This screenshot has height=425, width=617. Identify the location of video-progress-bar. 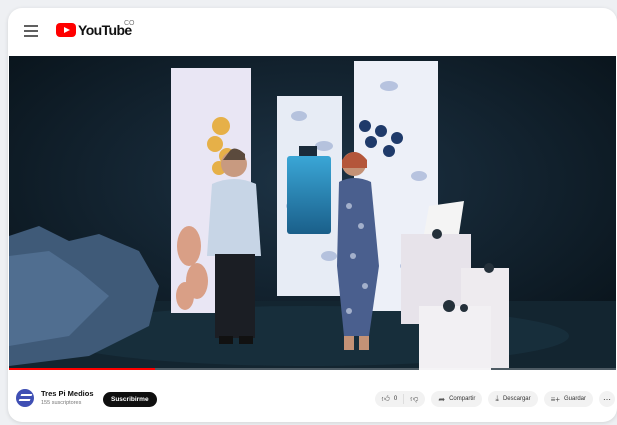
(312, 369).